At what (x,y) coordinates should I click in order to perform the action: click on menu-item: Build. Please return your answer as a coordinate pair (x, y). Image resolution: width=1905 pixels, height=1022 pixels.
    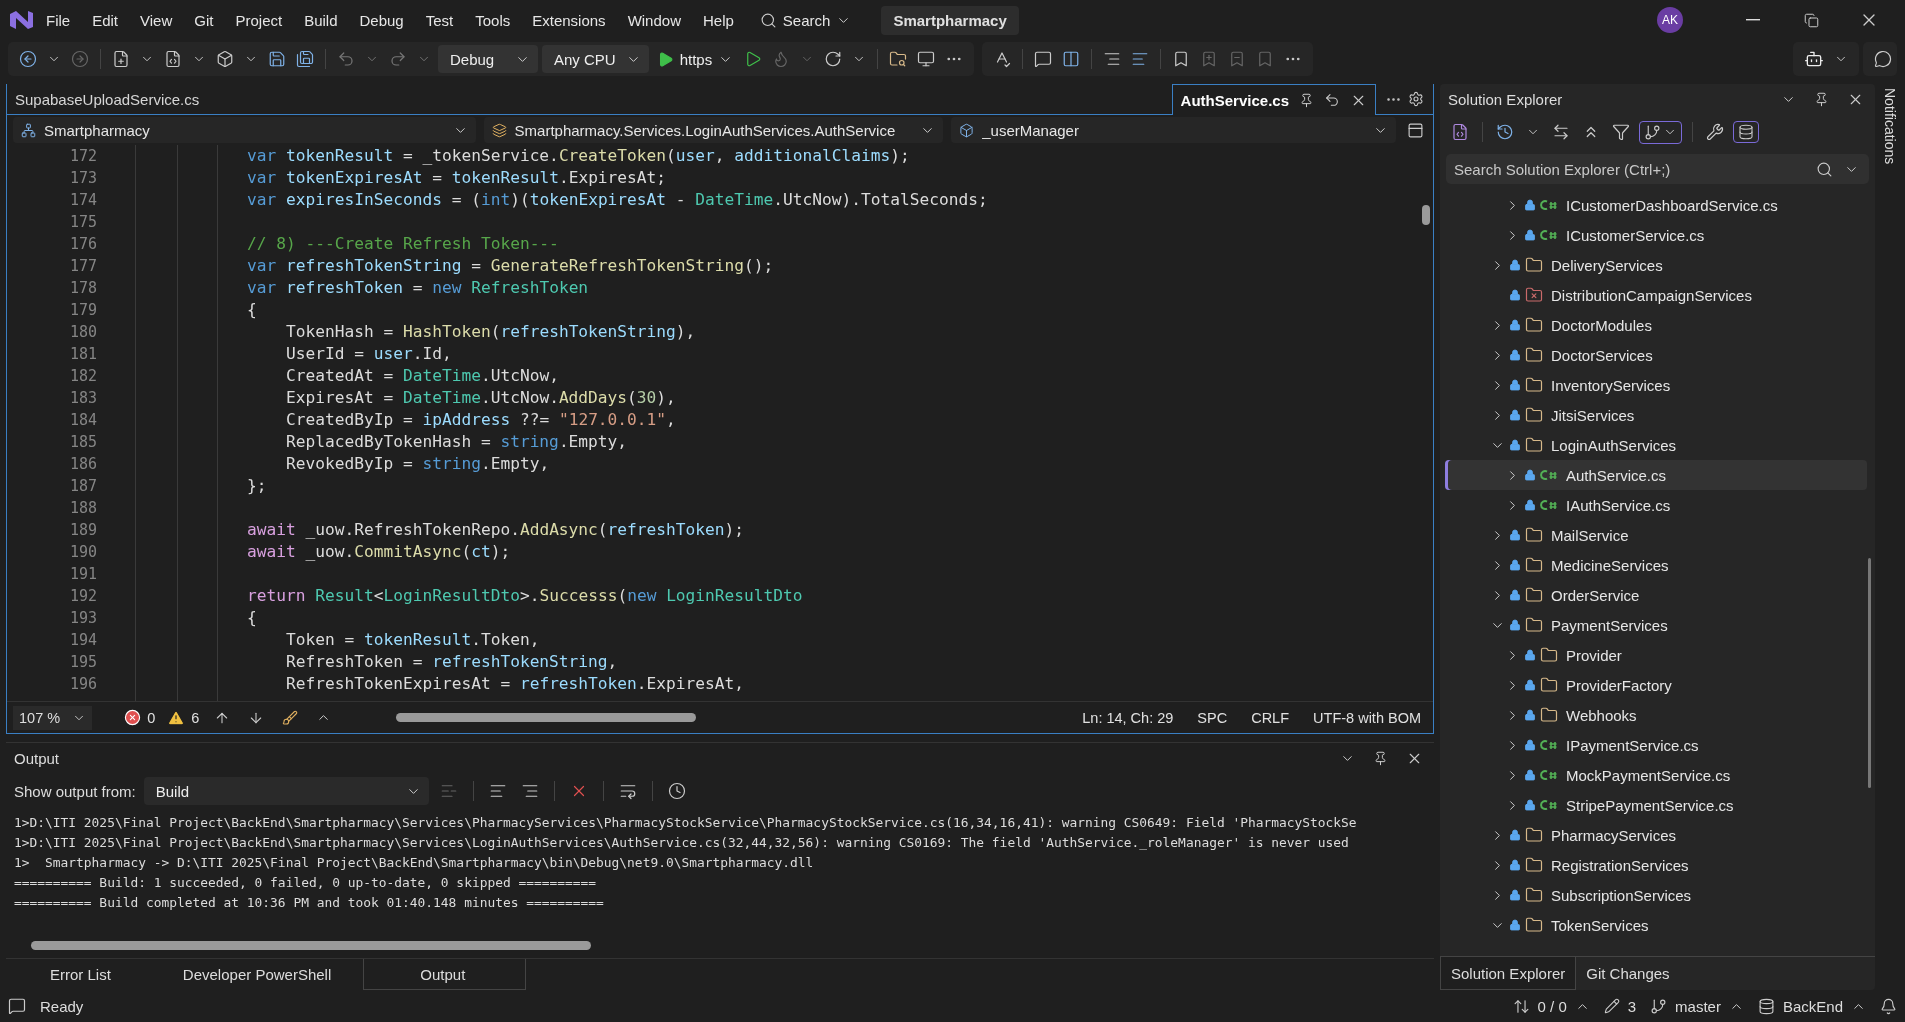
    Looking at the image, I should click on (321, 20).